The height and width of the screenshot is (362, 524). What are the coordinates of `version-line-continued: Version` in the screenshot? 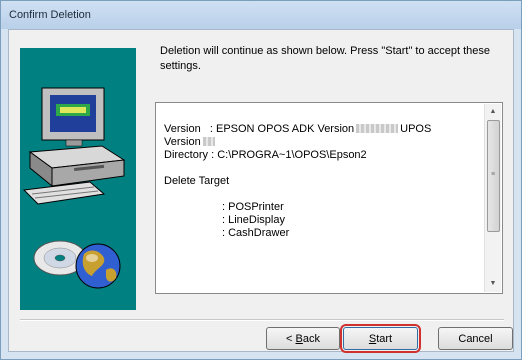 It's located at (321, 142).